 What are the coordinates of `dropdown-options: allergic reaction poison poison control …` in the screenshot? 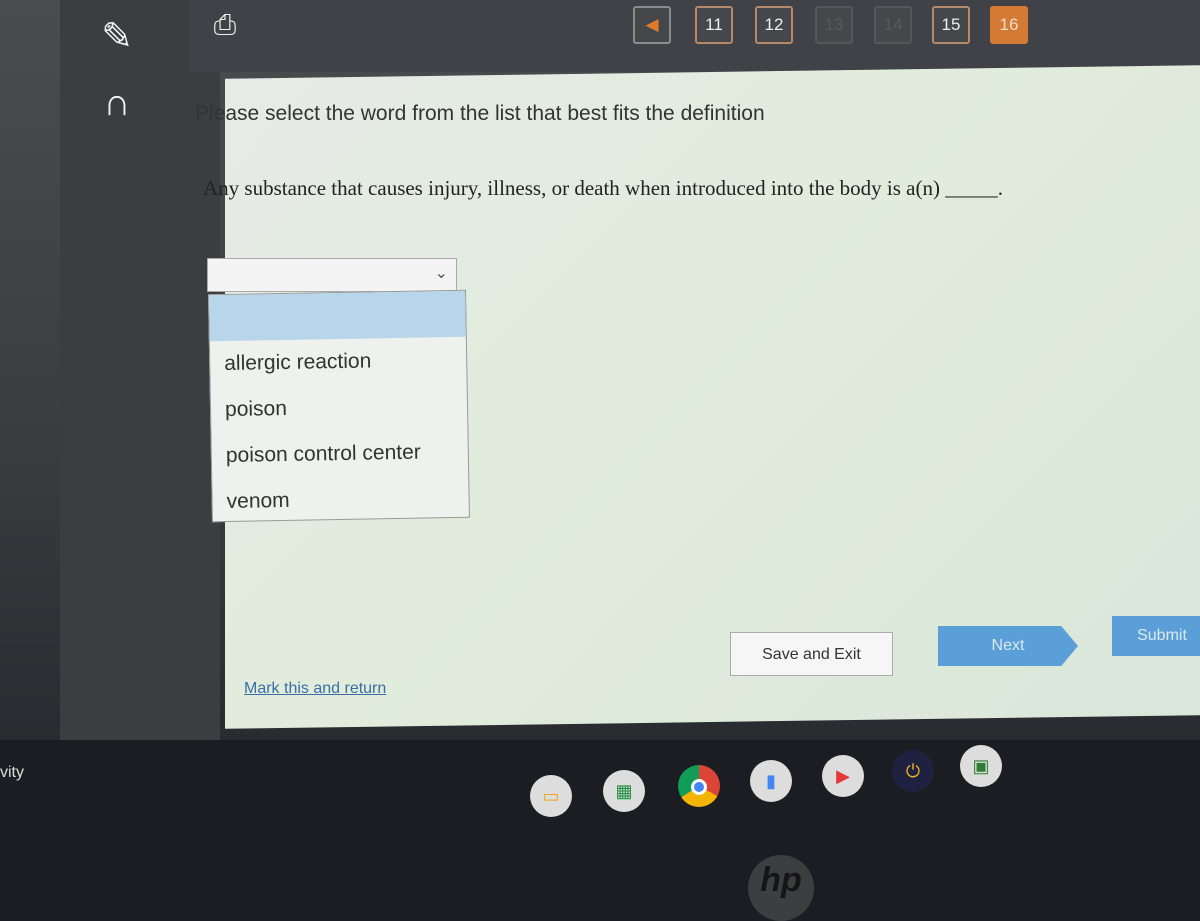 It's located at (339, 407).